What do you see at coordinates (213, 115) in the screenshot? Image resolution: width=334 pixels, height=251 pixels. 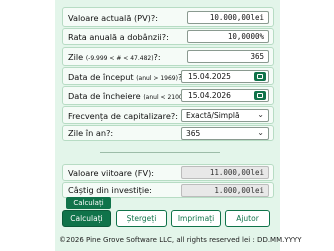 I see `frequency-value: Exactă/Simplă` at bounding box center [213, 115].